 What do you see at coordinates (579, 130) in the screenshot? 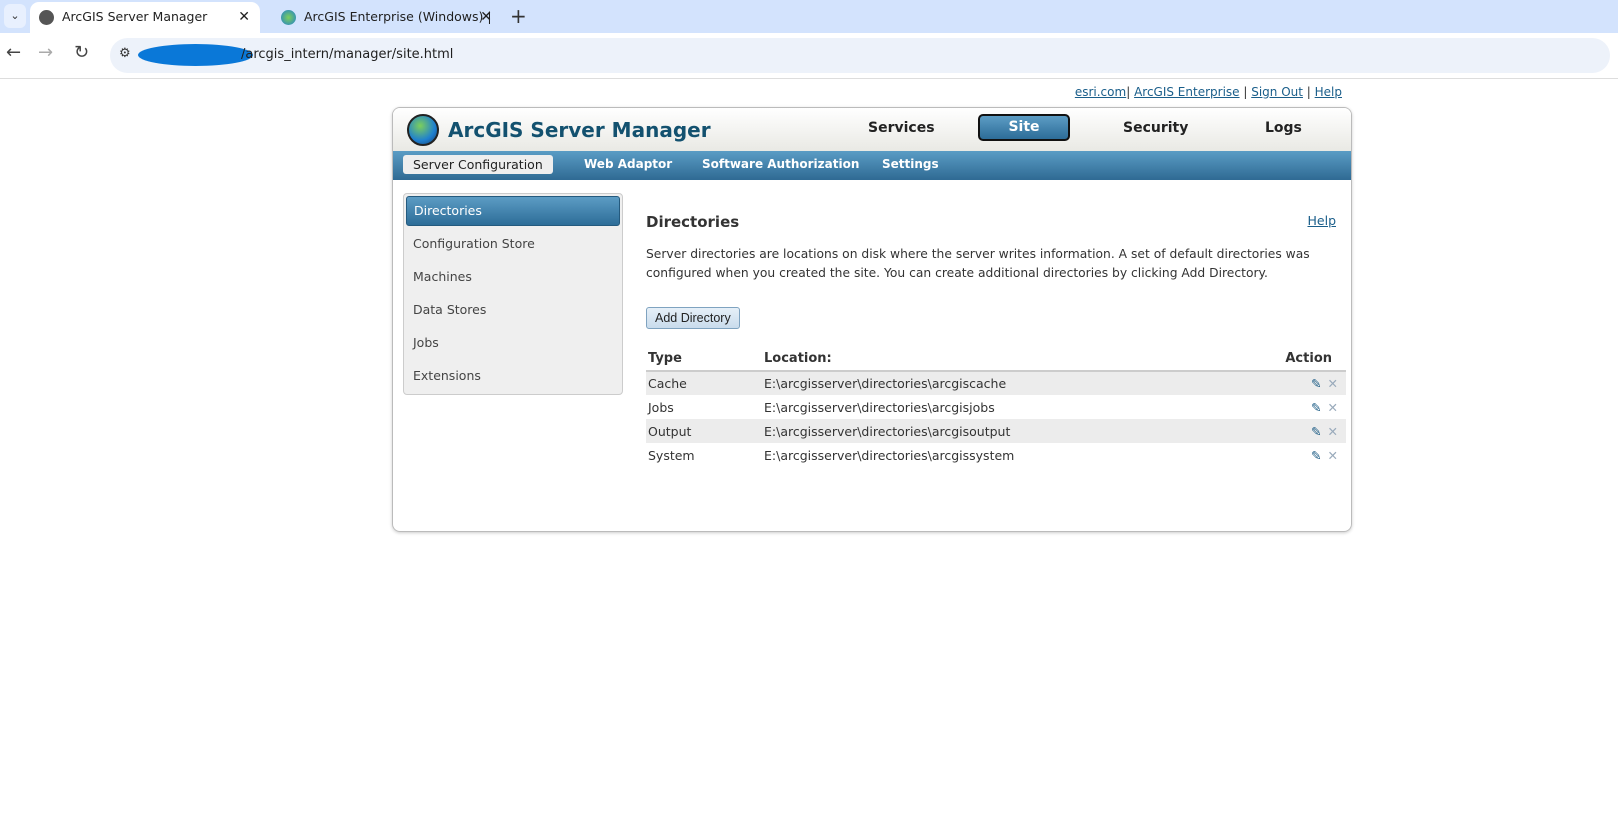
I see `app-title: ArcGIS Server Manager` at bounding box center [579, 130].